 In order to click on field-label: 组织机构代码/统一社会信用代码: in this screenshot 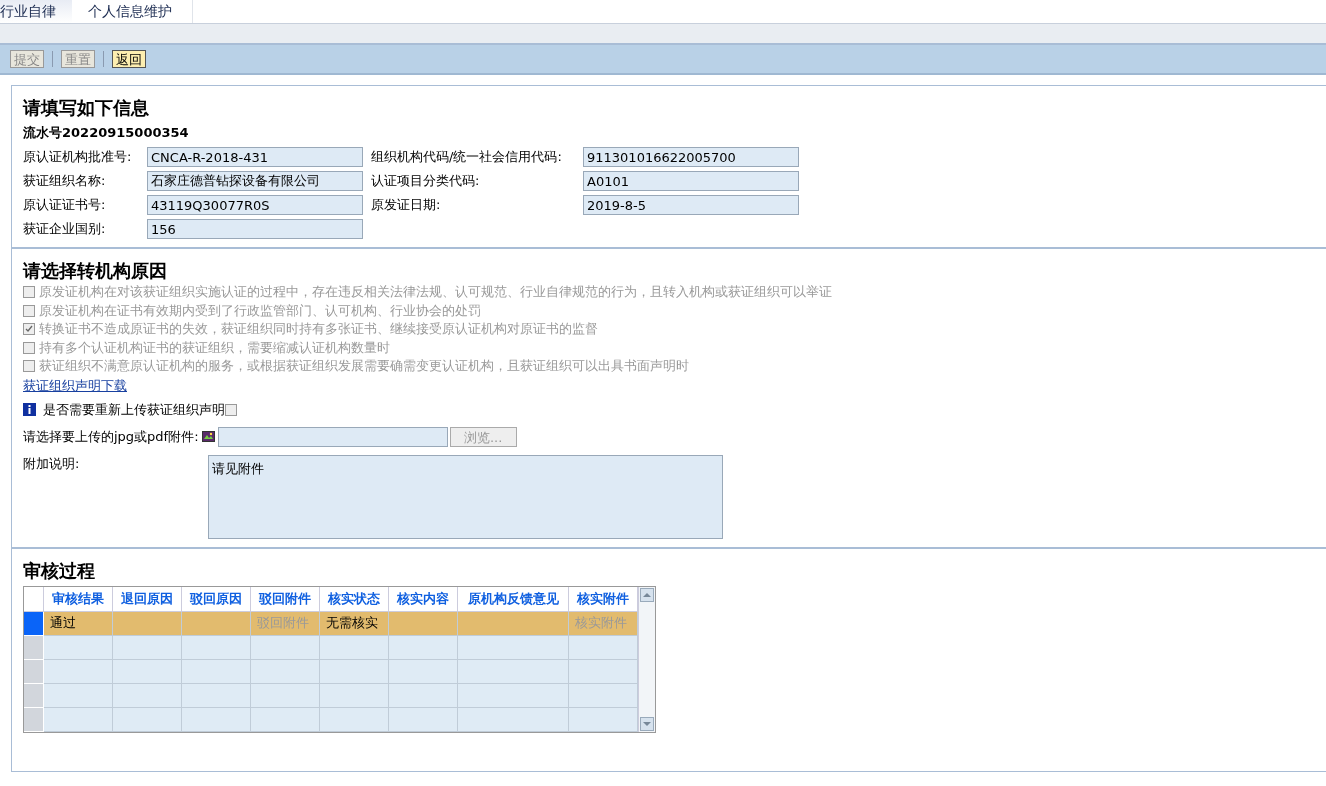, I will do `click(467, 157)`.